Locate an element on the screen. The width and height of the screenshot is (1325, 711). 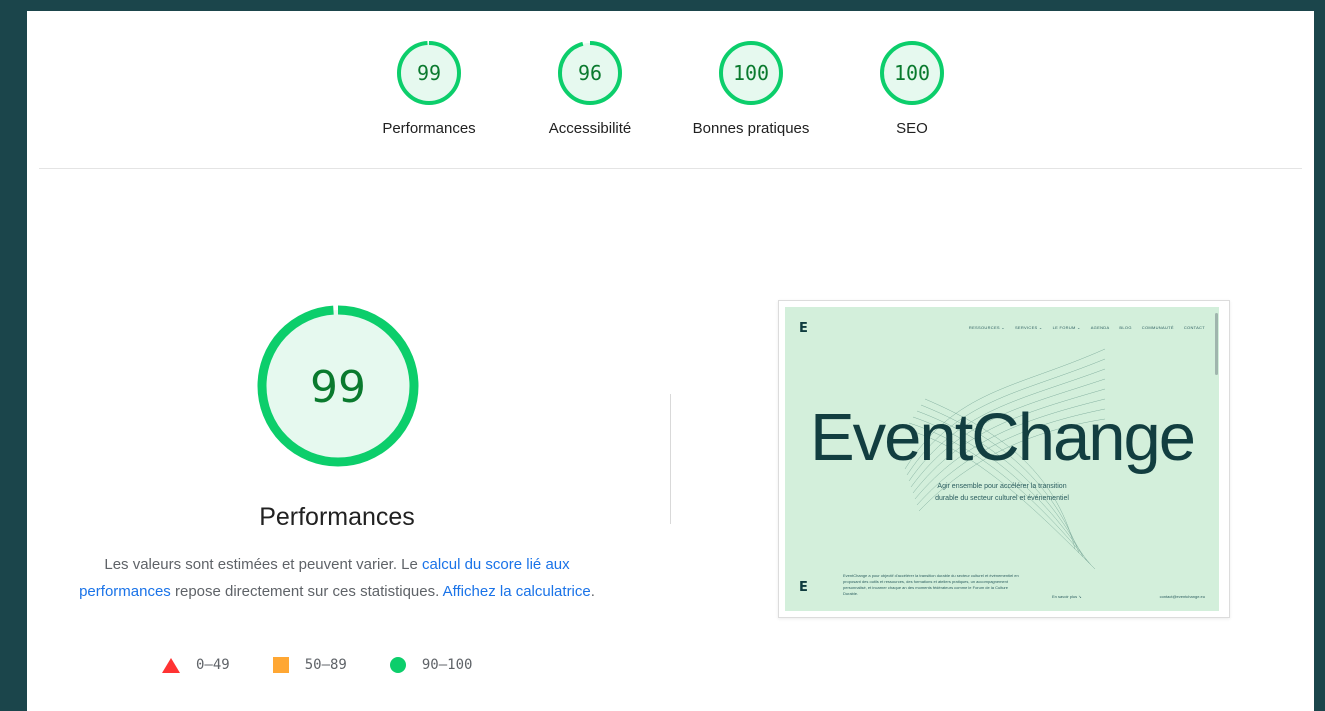
gauge-seo: 100 SEO is located at coordinates (912, 88).